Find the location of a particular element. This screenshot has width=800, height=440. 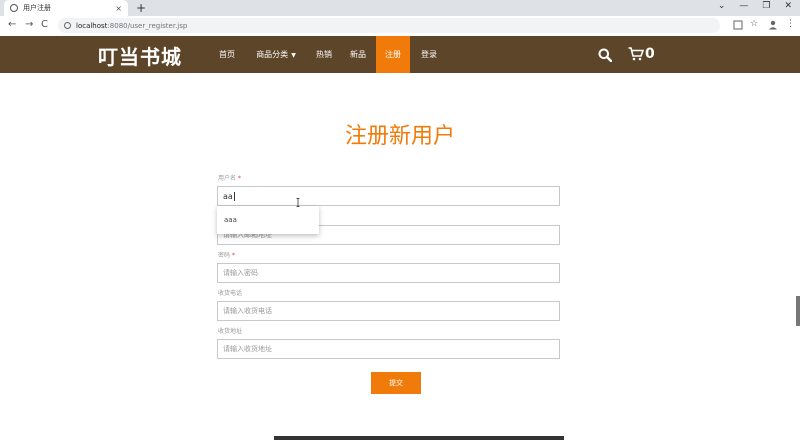

menu-dots-icon: ⋮ is located at coordinates (790, 24).